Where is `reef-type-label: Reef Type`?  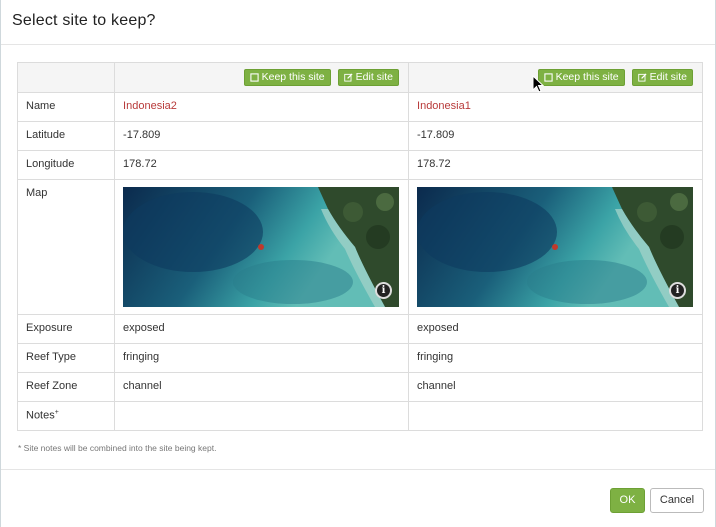
reef-type-label: Reef Type is located at coordinates (66, 358).